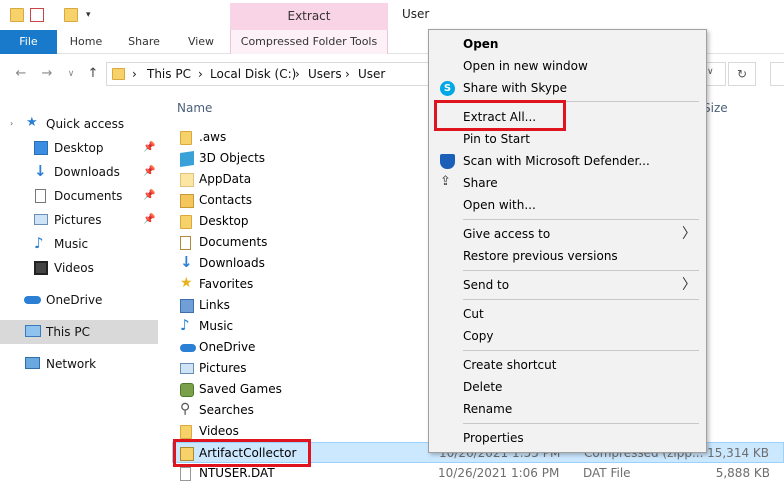 The image size is (784, 492). I want to click on sidebar-item-documents: Documents 📌, so click(79, 196).